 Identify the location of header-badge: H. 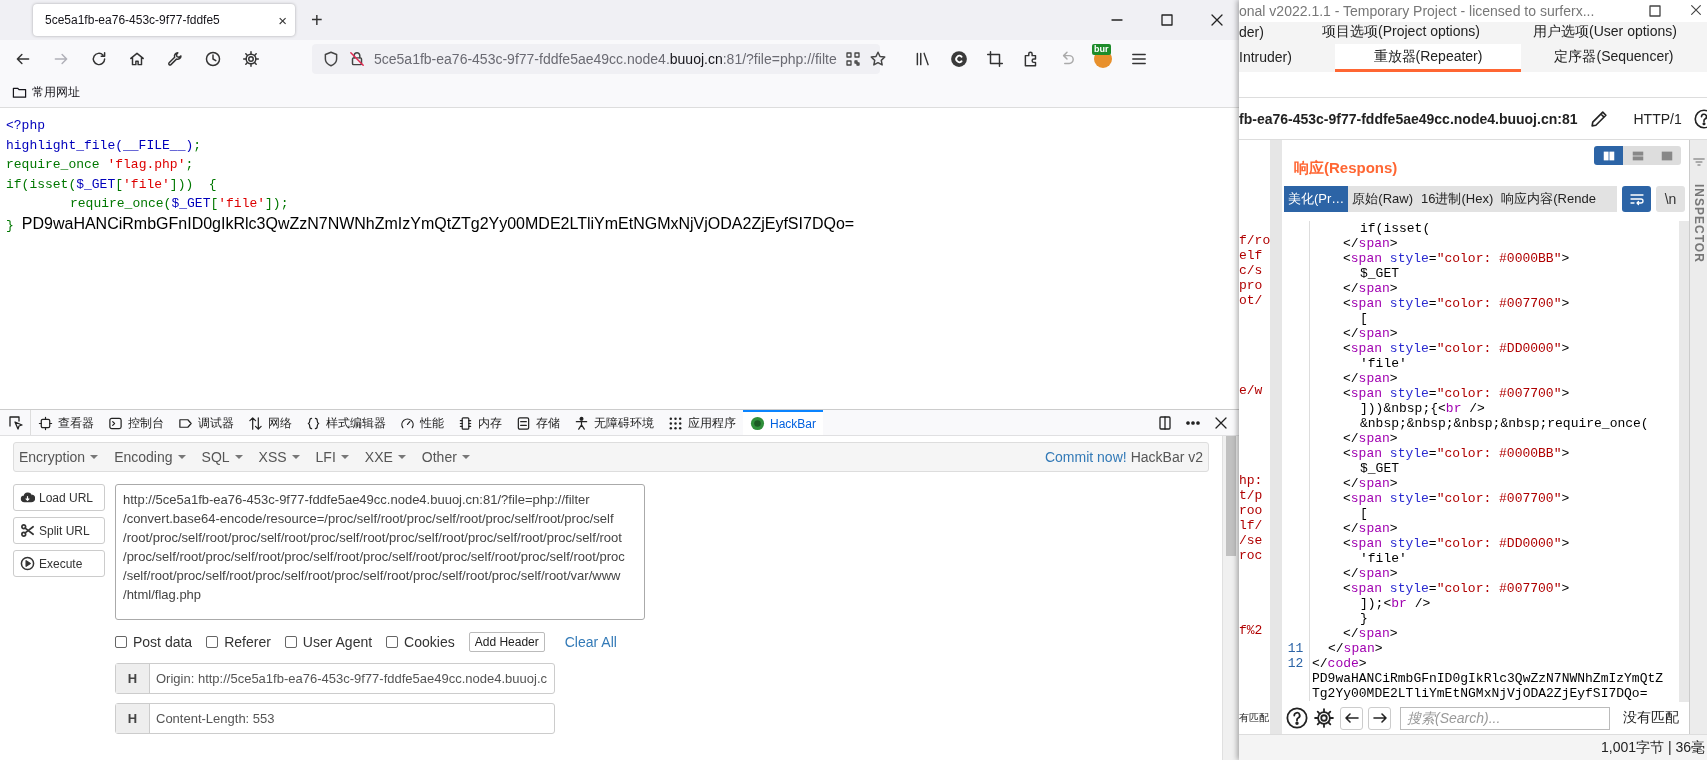
(133, 718).